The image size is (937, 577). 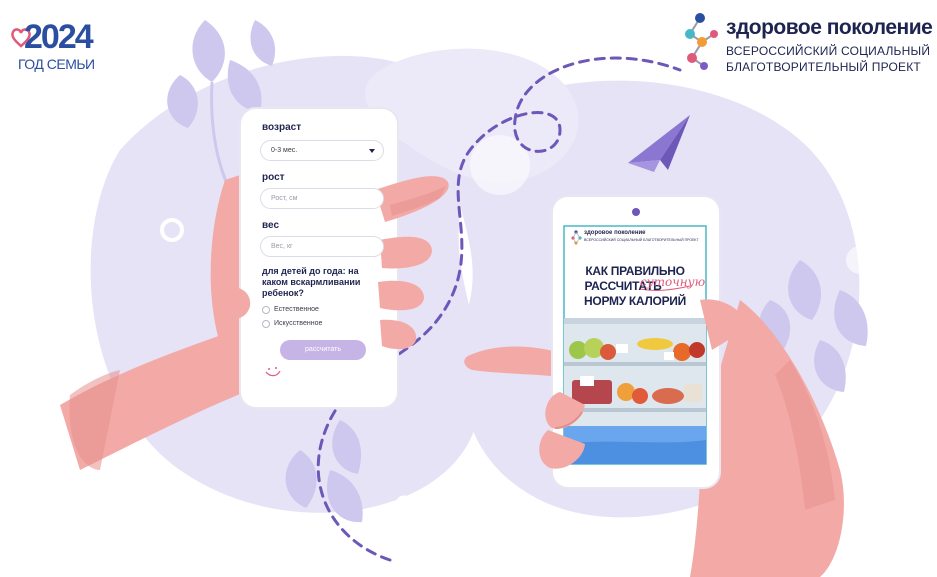 I want to click on article-title-line3: НОРМУ КАЛОРИЙ, so click(x=635, y=301).